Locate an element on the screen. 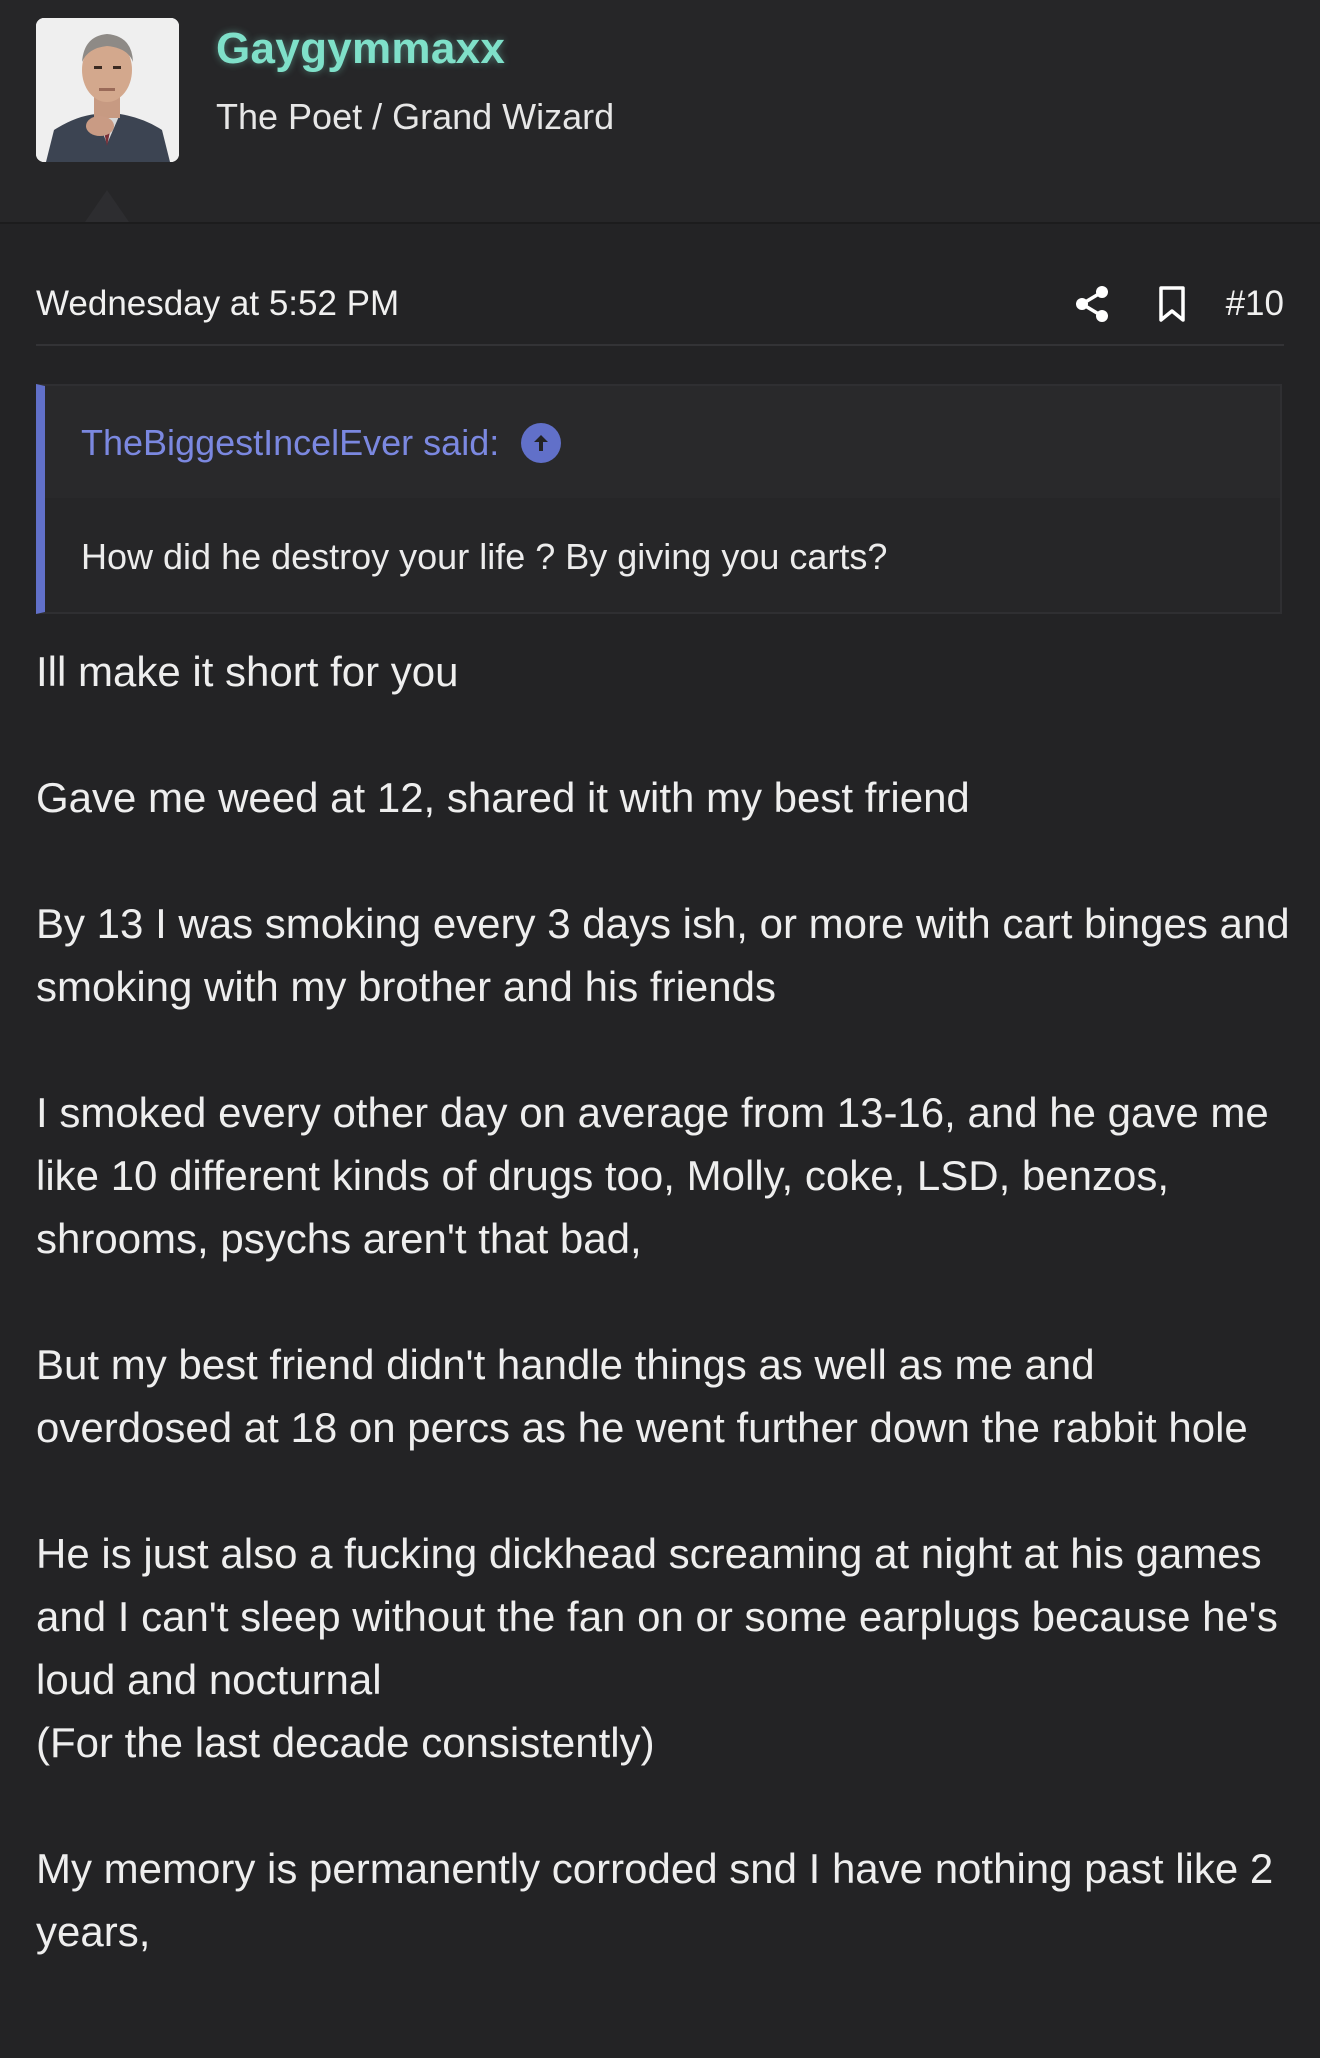 The image size is (1320, 2058). user-header: Gaygymmaxx The Poet / Grand Wizard is located at coordinates (660, 112).